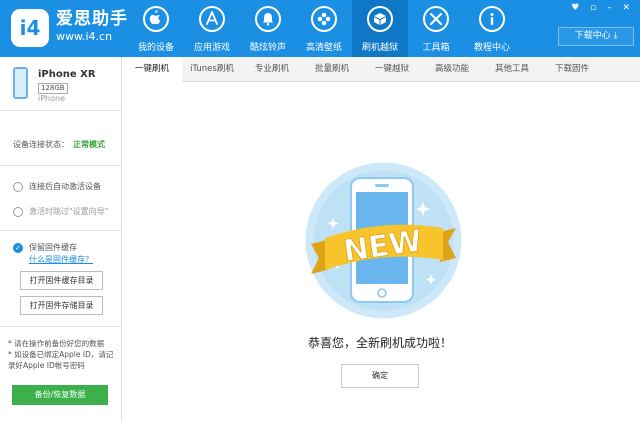  I want to click on nav-wallpapers: 高清壁纸, so click(324, 28).